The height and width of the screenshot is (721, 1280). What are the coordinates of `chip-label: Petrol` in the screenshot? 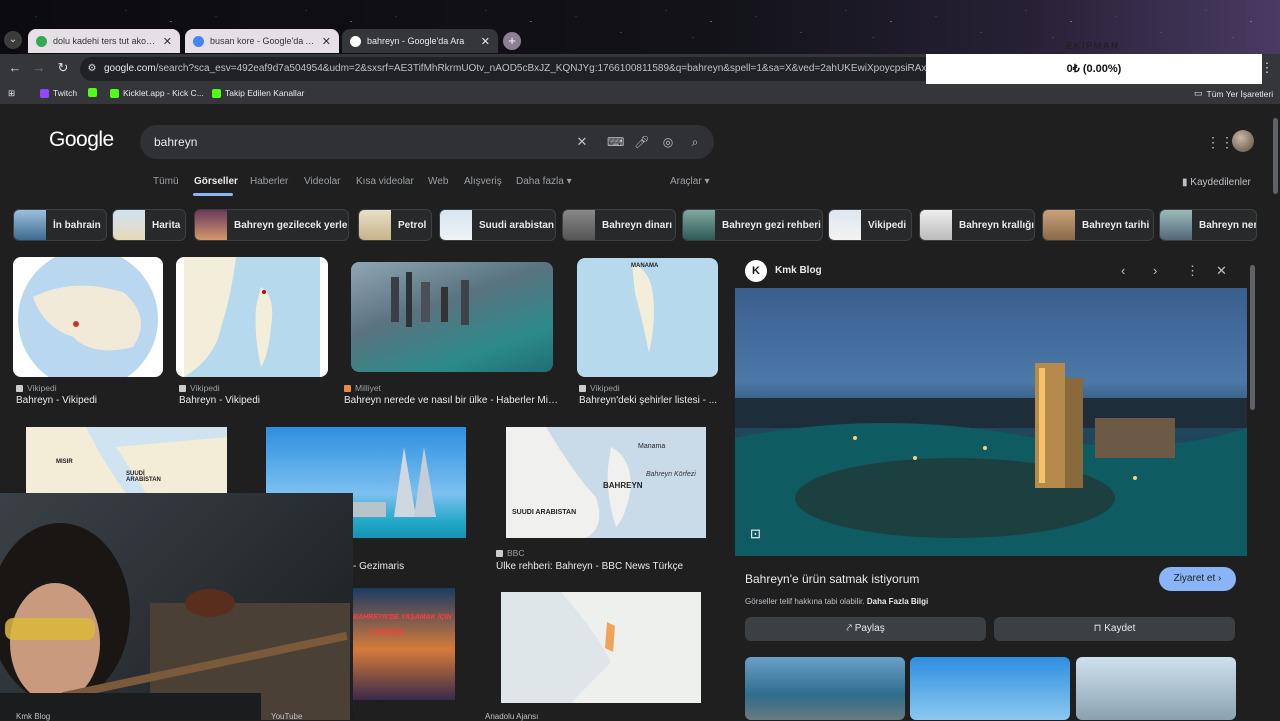 It's located at (412, 225).